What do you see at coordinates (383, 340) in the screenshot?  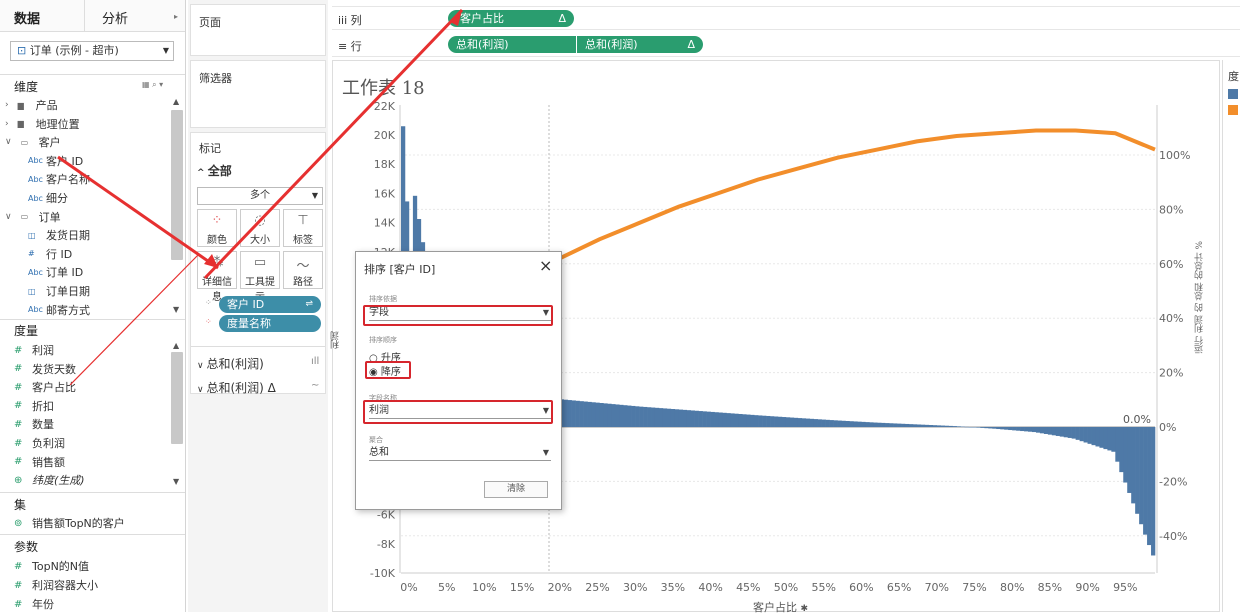 I see `sort-order-label: 排序顺序` at bounding box center [383, 340].